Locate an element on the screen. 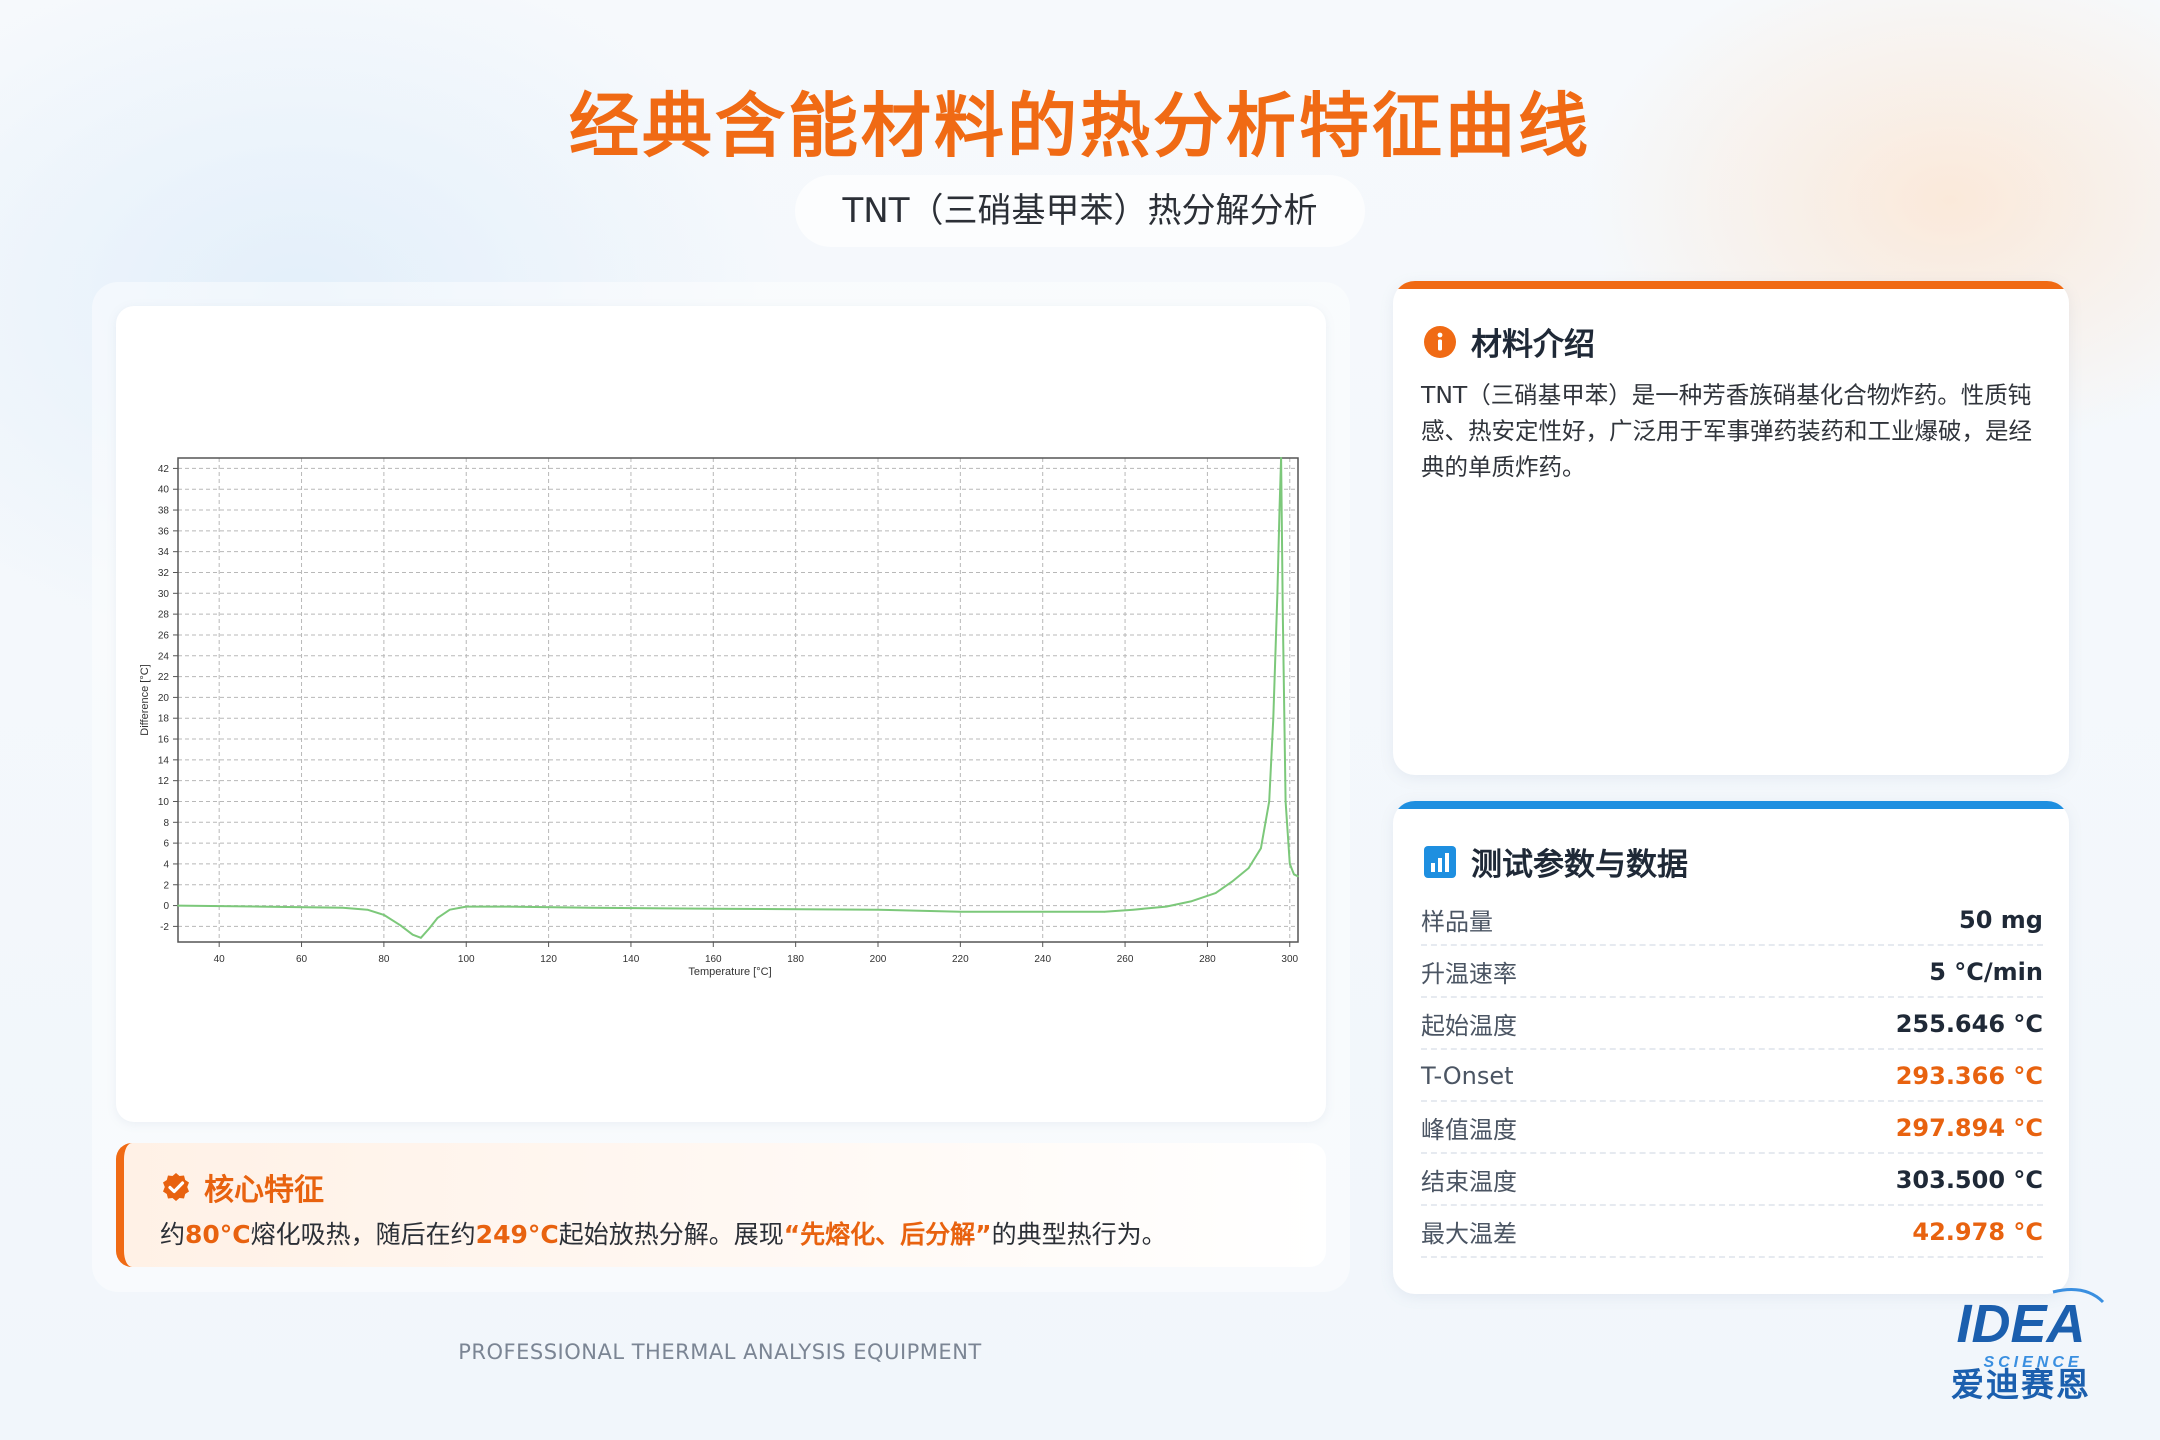  y-tick-label: 38 is located at coordinates (164, 511).